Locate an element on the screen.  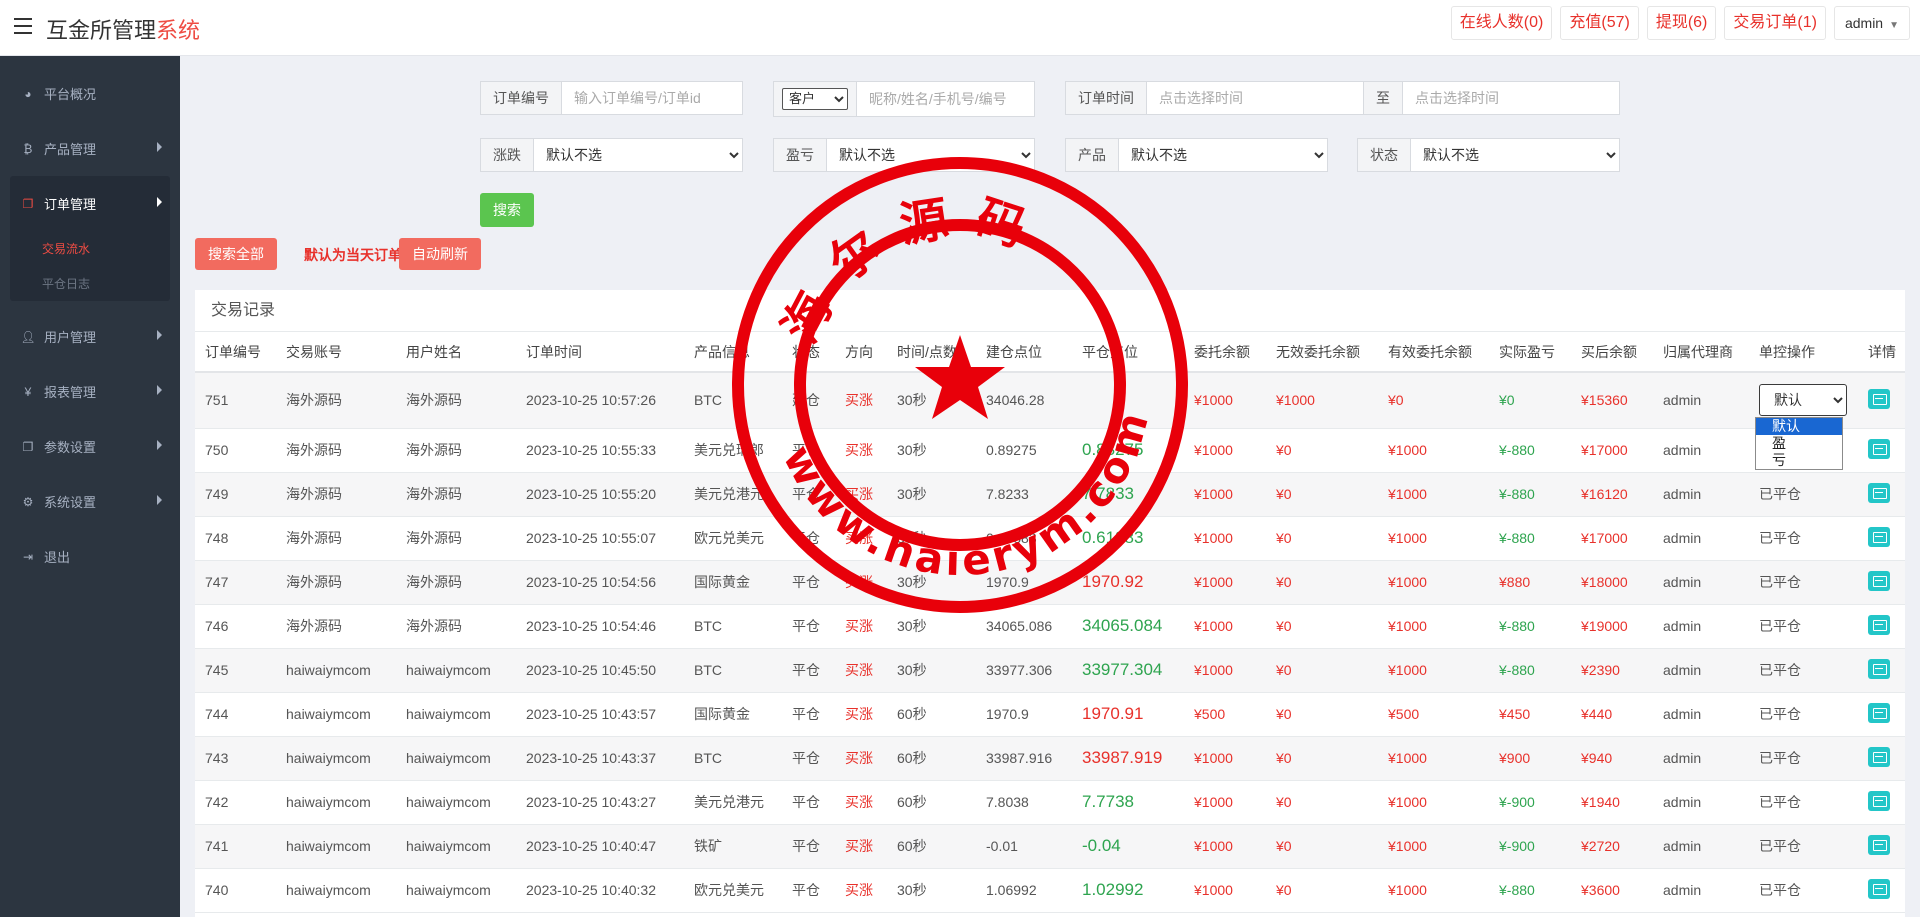
column-header: 单控操作 is located at coordinates (1803, 352).